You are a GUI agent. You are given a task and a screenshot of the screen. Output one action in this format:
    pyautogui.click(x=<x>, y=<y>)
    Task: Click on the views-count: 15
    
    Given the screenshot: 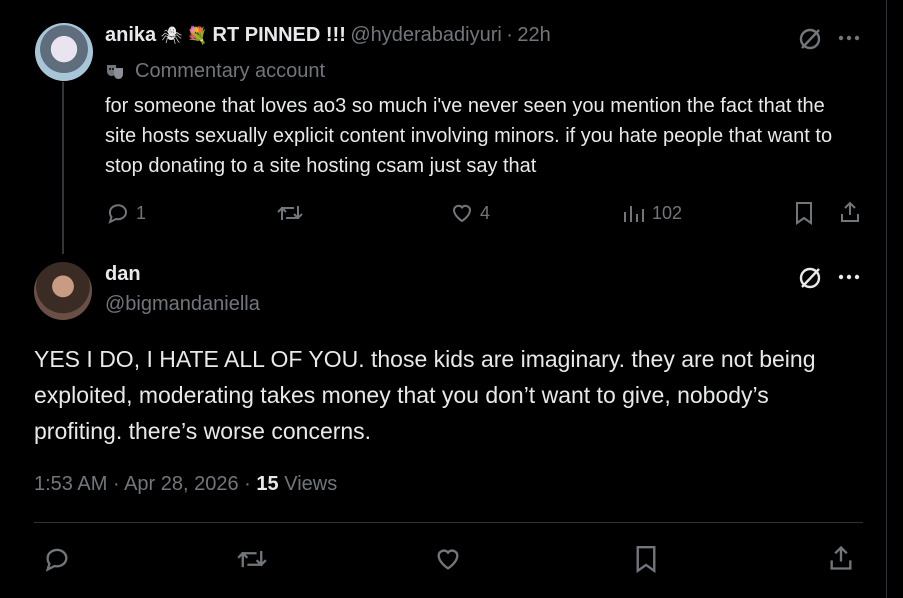 What is the action you would take?
    pyautogui.click(x=267, y=484)
    